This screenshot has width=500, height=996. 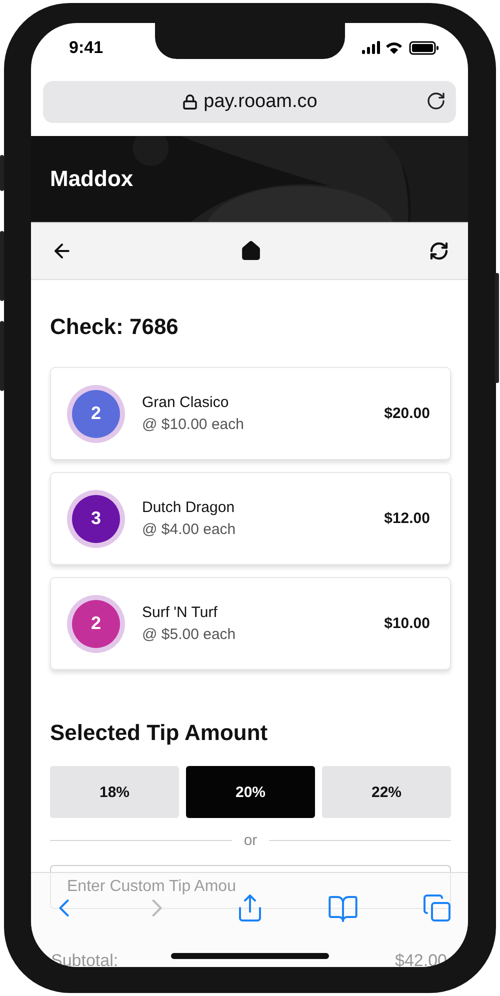 What do you see at coordinates (386, 792) in the screenshot?
I see `tip-option: 22%` at bounding box center [386, 792].